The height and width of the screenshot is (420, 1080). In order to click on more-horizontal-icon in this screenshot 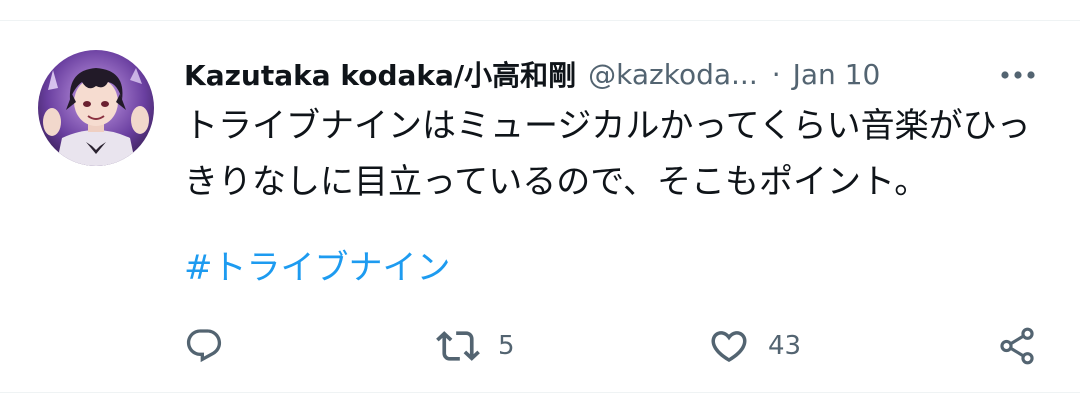, I will do `click(1018, 75)`.